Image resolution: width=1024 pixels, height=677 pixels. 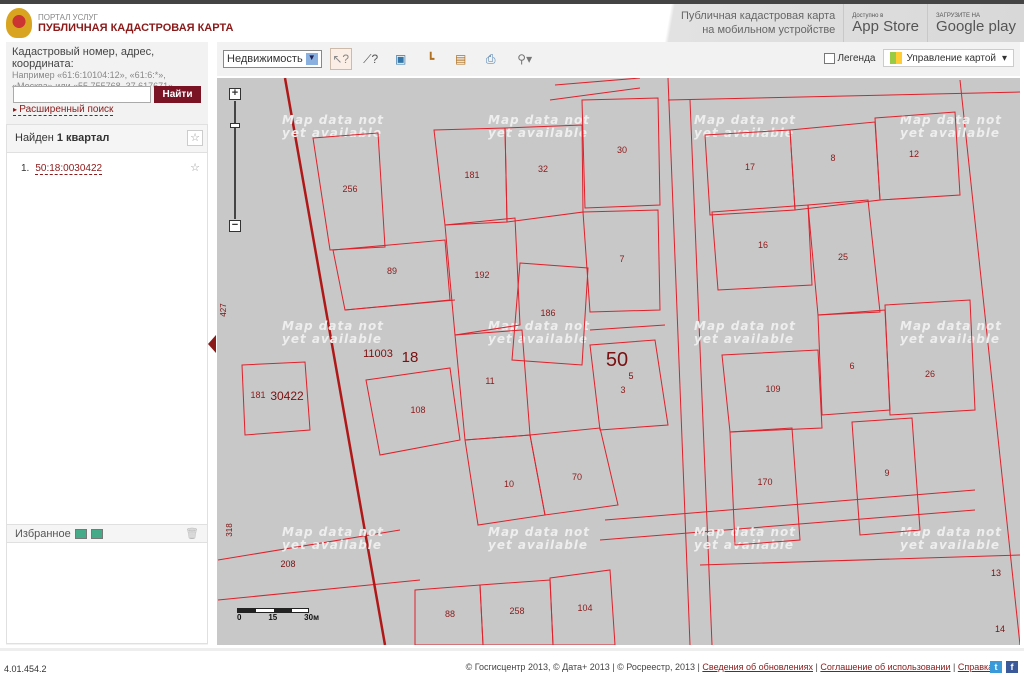 What do you see at coordinates (235, 125) in the screenshot?
I see `zoom-handle` at bounding box center [235, 125].